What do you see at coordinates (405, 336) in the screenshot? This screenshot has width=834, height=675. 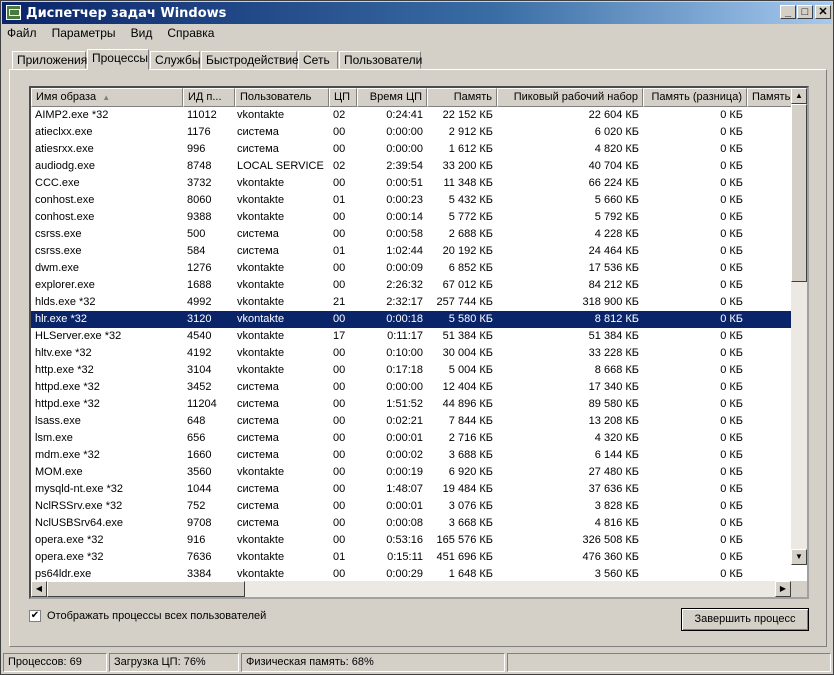 I see `cell-cpu-time: 0:11:17` at bounding box center [405, 336].